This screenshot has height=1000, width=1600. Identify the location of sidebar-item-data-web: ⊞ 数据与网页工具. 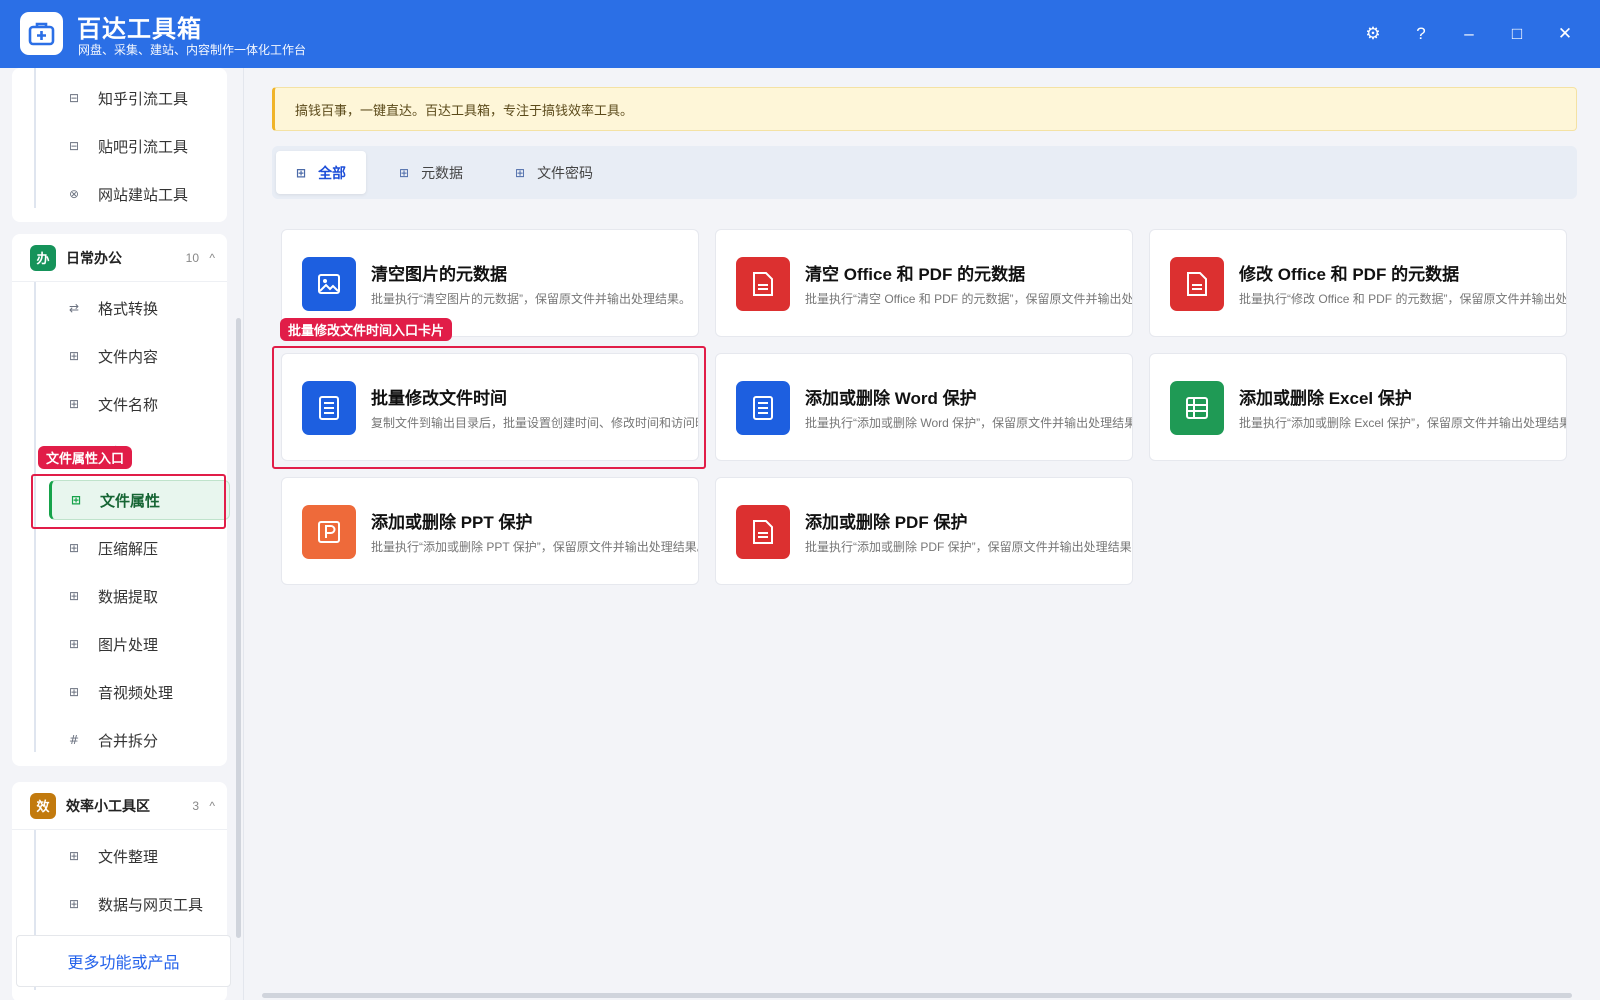
(133, 904).